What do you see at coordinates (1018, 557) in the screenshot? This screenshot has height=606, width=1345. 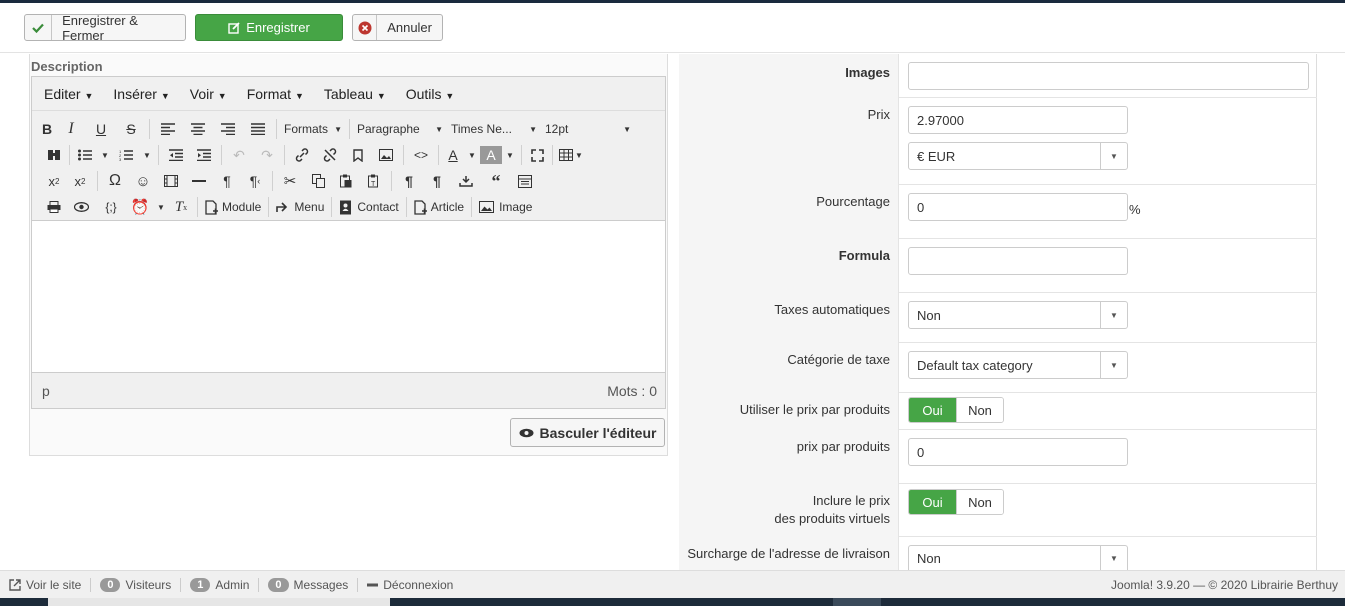 I see `shipping-override-select: Non ▼` at bounding box center [1018, 557].